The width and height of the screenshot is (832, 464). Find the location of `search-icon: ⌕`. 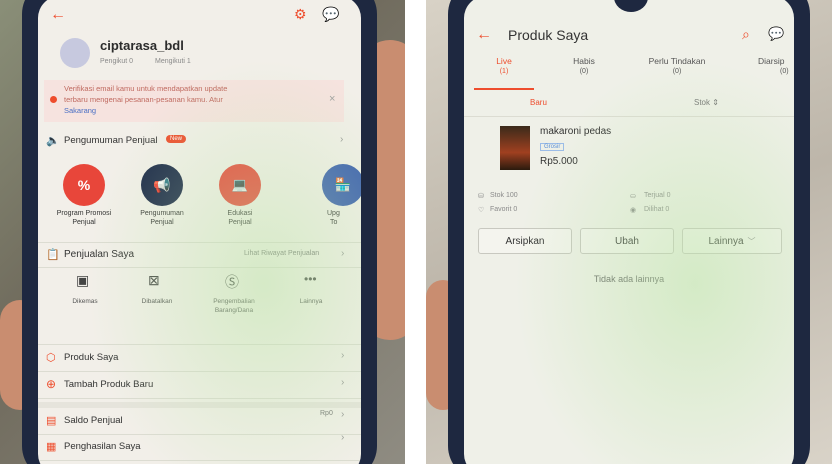

search-icon: ⌕ is located at coordinates (746, 34).